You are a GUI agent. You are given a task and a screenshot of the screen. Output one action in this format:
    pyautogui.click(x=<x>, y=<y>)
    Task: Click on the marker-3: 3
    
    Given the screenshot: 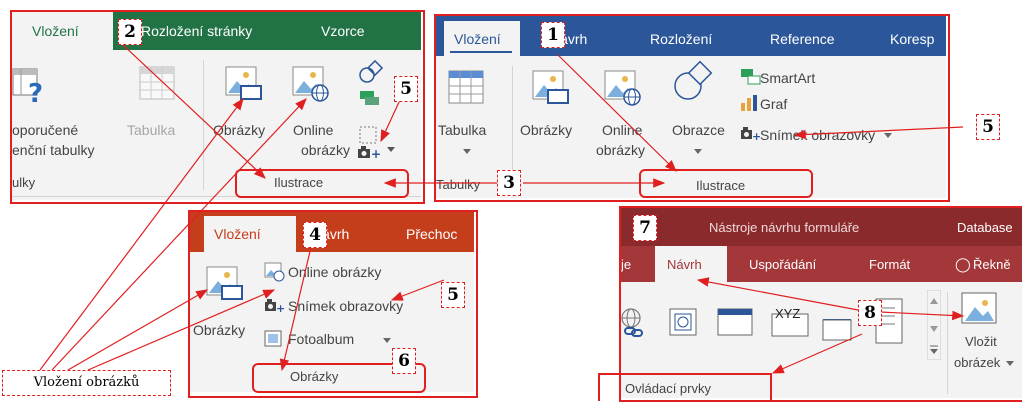 What is the action you would take?
    pyautogui.click(x=509, y=183)
    